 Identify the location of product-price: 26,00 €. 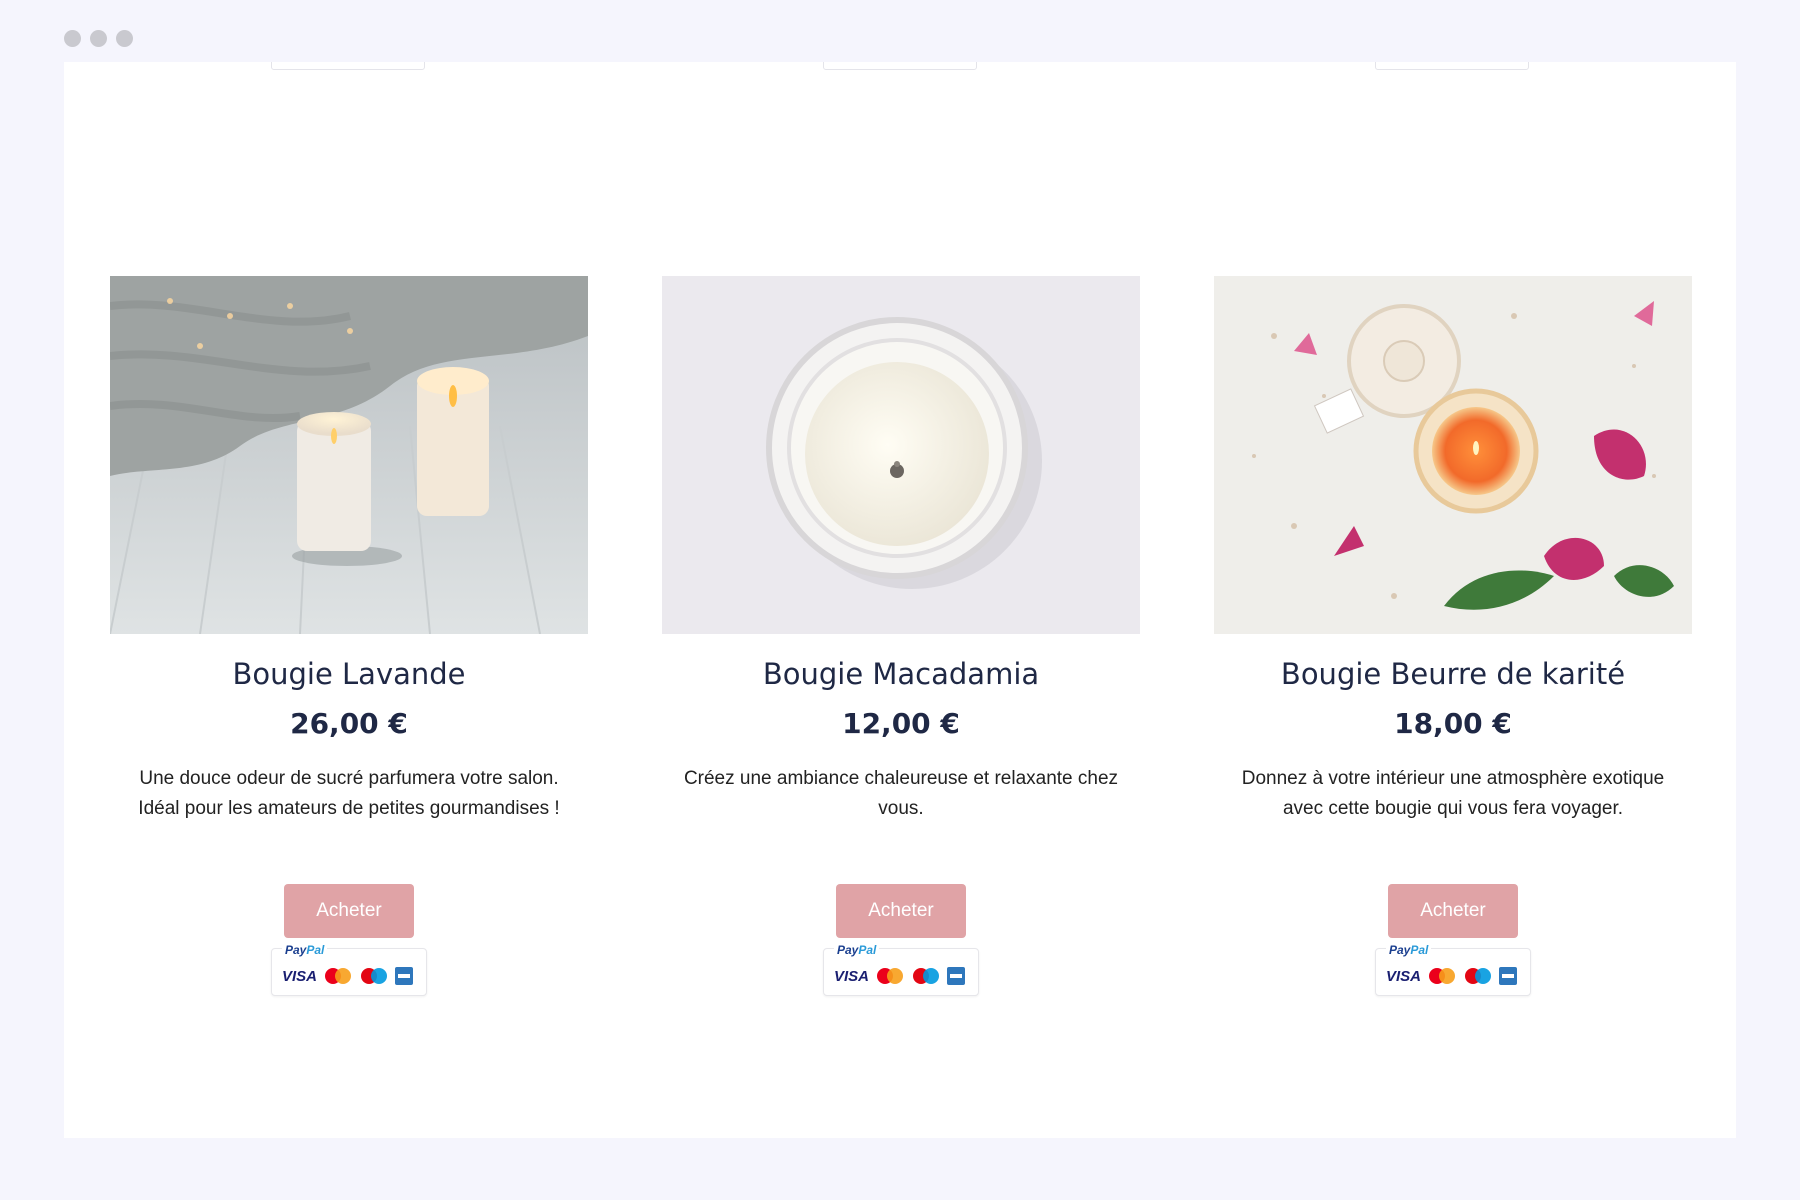
(349, 723).